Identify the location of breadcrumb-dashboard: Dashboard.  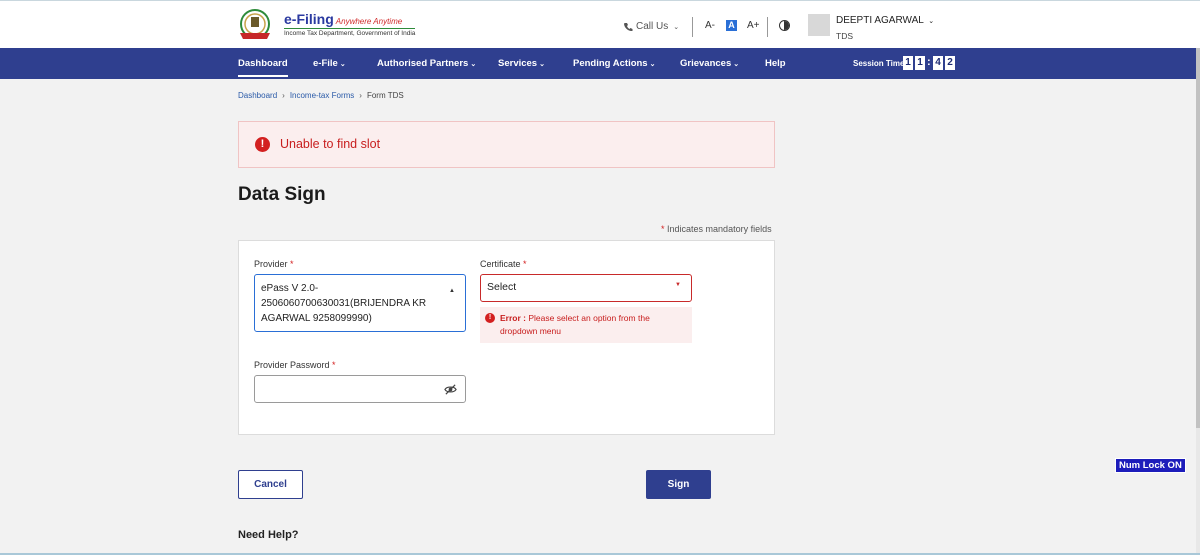
(257, 95).